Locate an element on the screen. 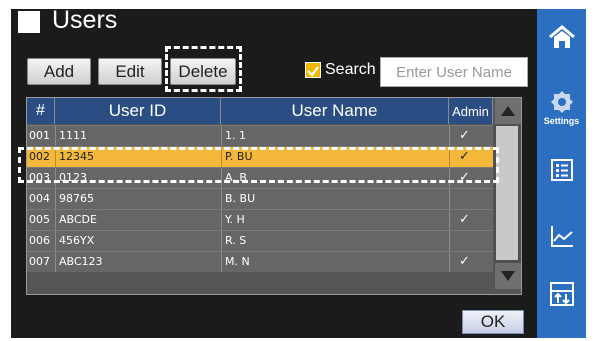 The height and width of the screenshot is (341, 594). table-row: 001 1111 1. 1 ✓ is located at coordinates (260, 135).